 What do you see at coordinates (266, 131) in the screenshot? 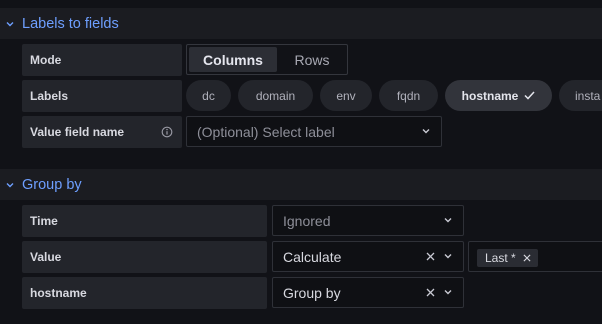
I see `select-placeholder: (Optional) Select label` at bounding box center [266, 131].